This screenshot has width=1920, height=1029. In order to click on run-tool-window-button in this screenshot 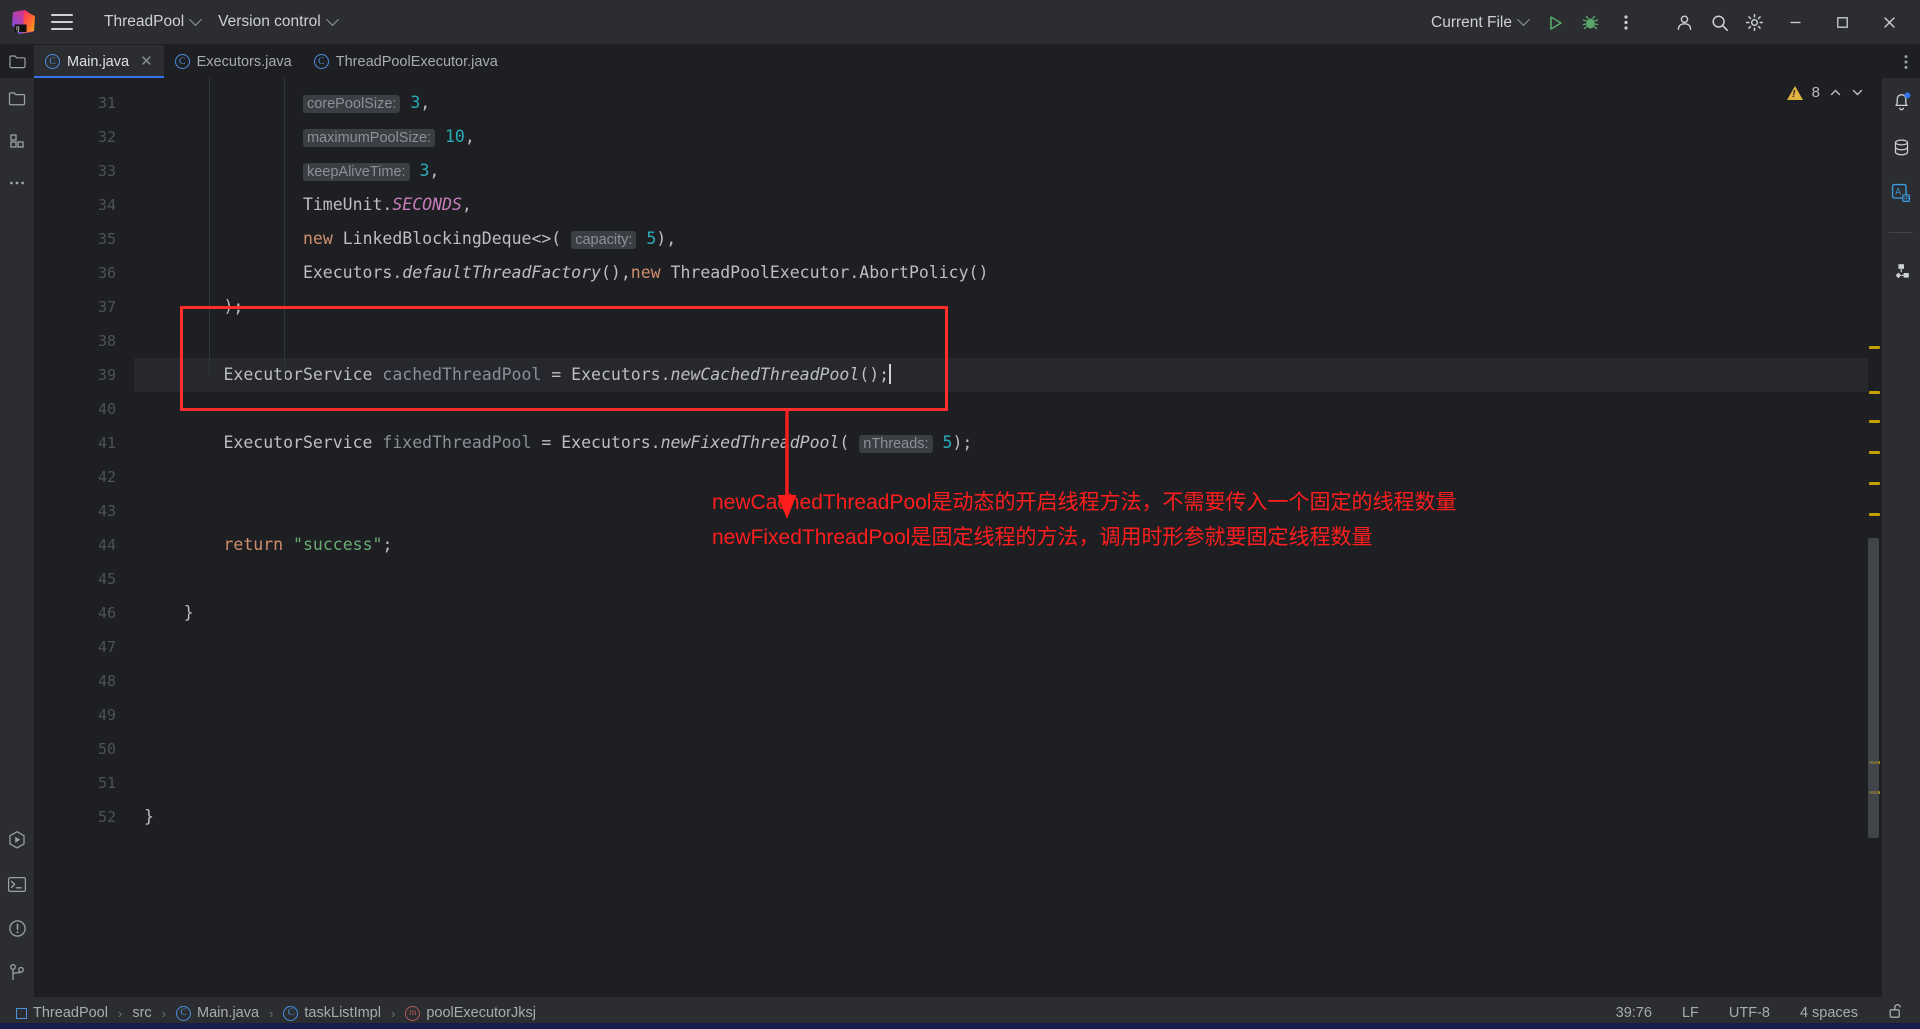, I will do `click(17, 840)`.